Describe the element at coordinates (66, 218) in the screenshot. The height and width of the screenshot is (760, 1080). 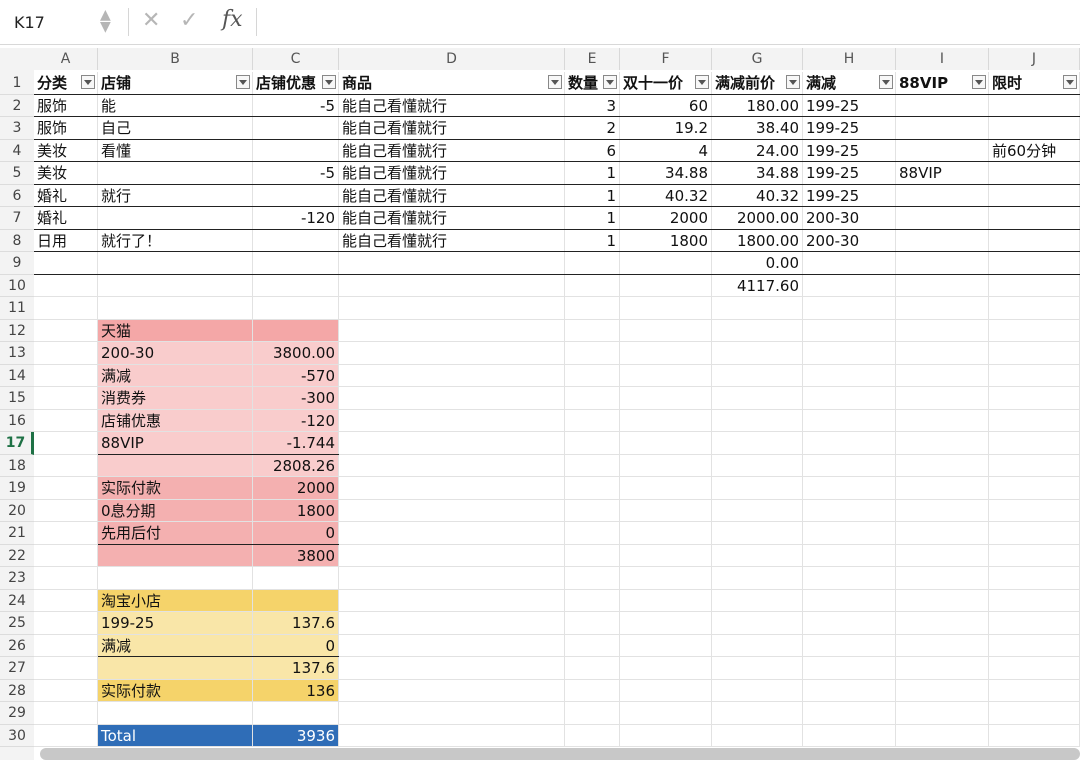
I see `table-cell: 婚礼` at that location.